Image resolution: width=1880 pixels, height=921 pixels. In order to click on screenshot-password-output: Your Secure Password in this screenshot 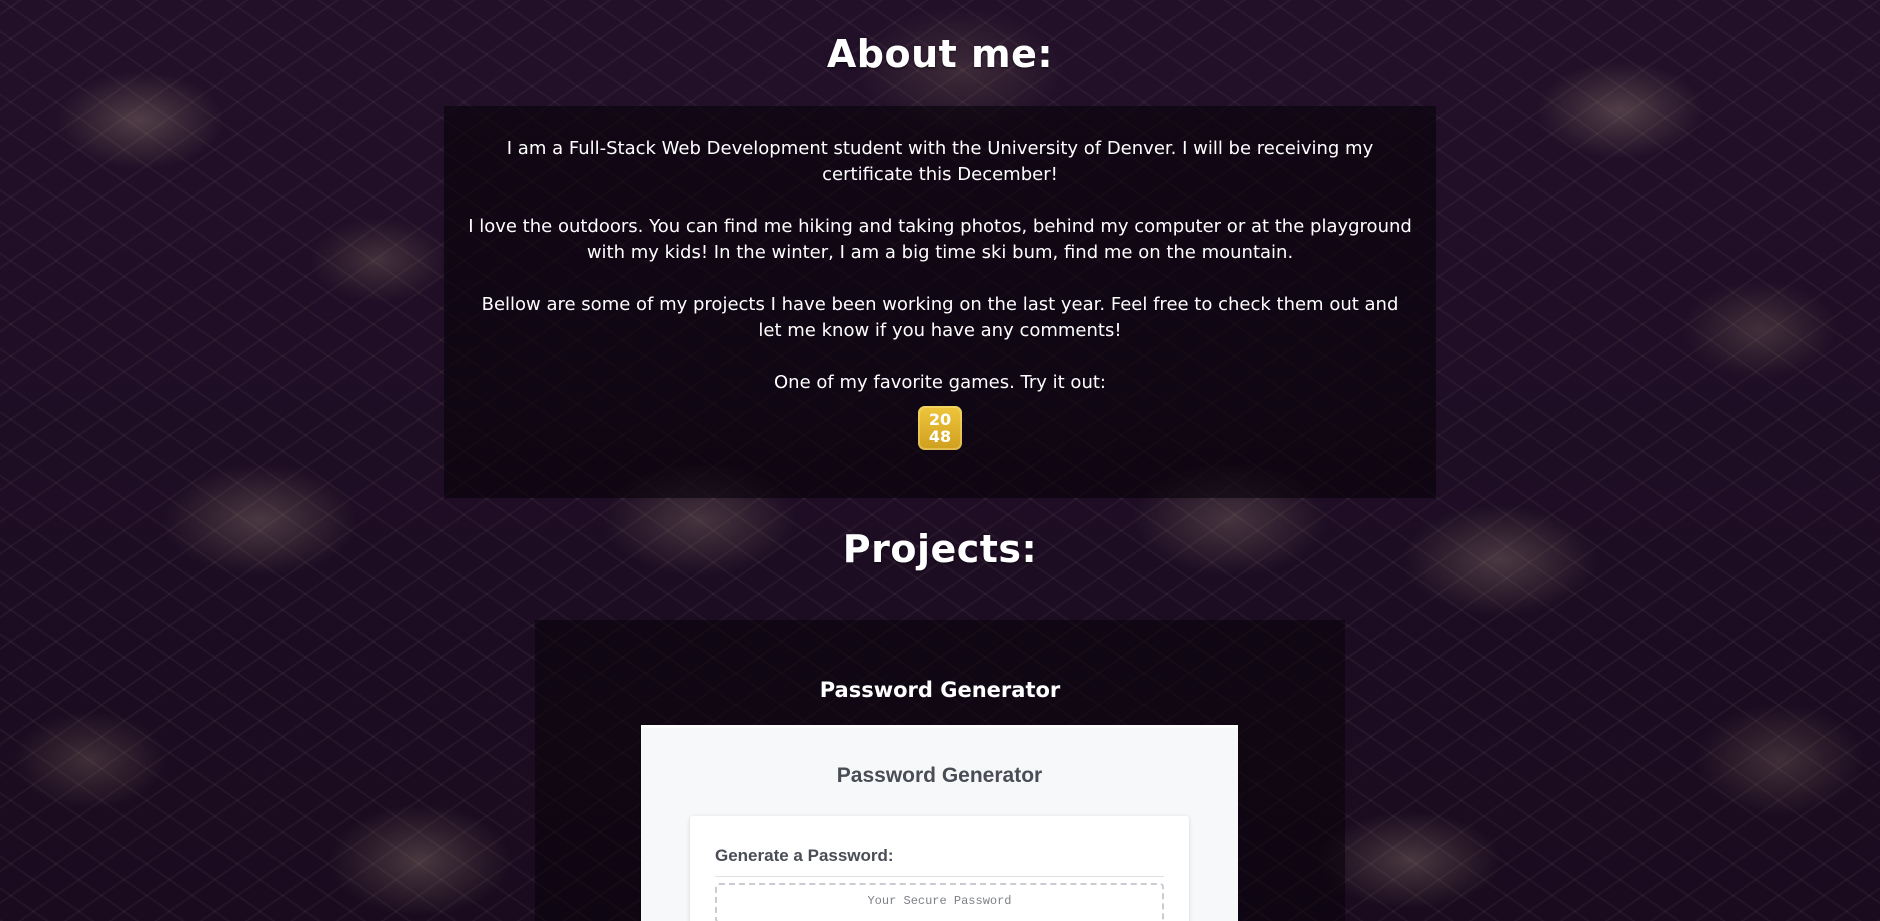, I will do `click(939, 902)`.